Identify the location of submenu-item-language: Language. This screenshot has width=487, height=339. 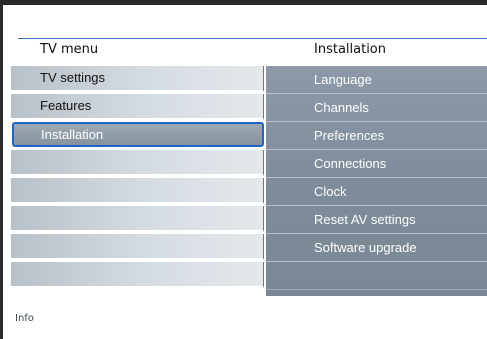
(376, 80).